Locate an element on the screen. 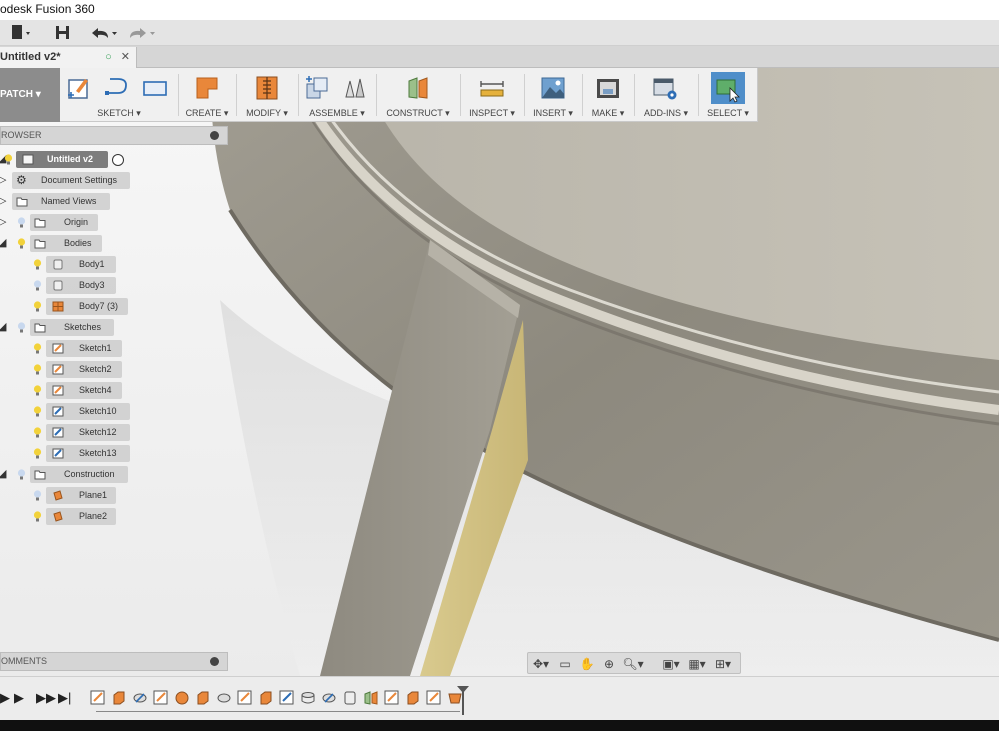  select-group: SELECT ▾ is located at coordinates (728, 95).